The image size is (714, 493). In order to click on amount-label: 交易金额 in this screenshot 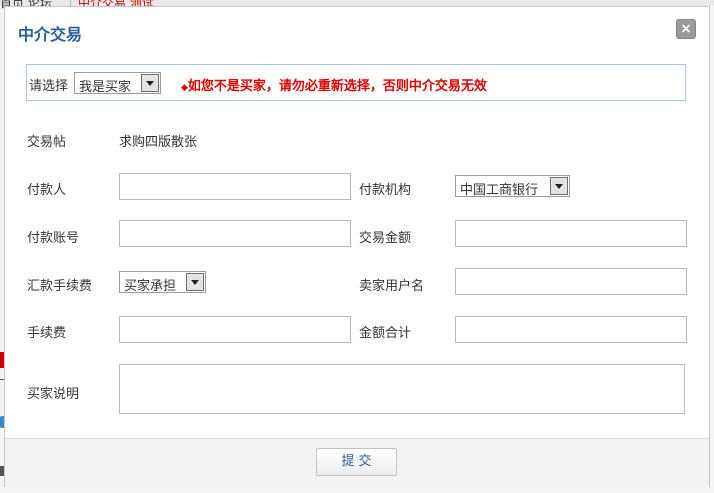, I will do `click(385, 238)`.